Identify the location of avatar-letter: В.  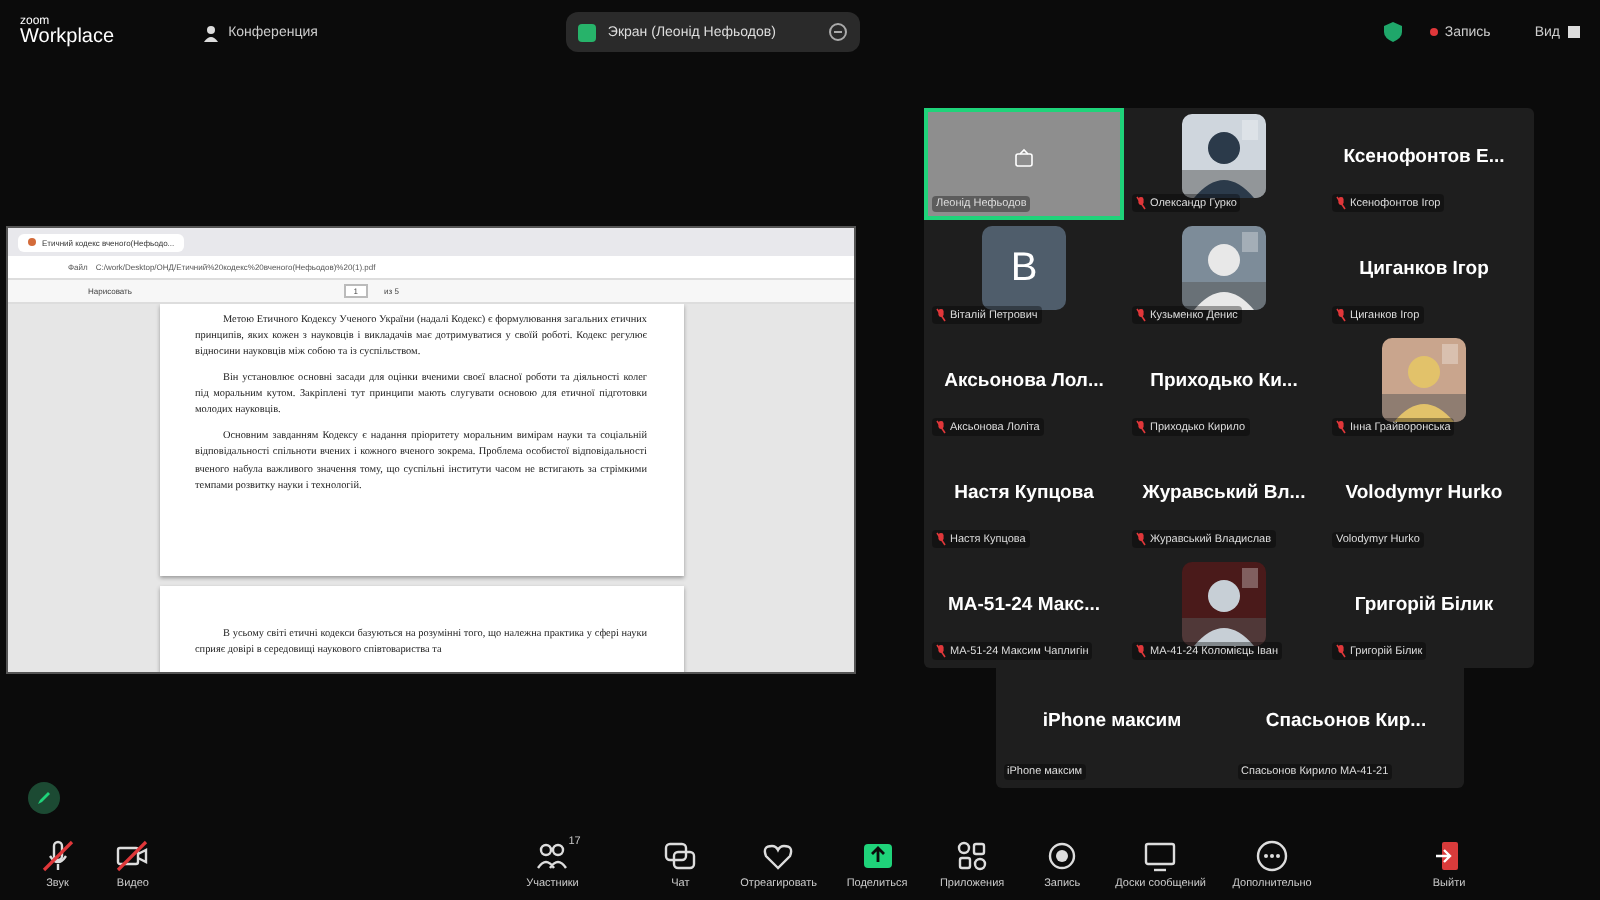
(1024, 268).